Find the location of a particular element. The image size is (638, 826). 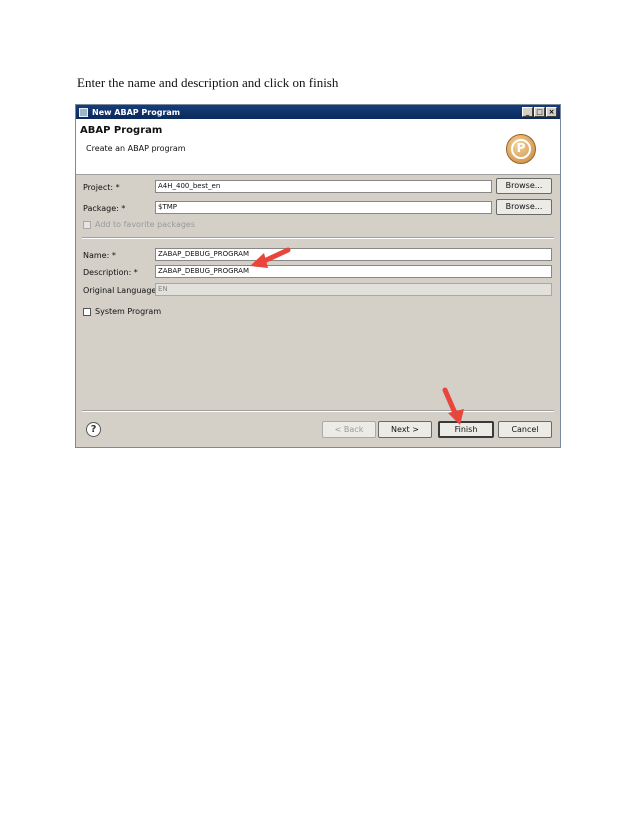

package-label: Package: * is located at coordinates (104, 208).